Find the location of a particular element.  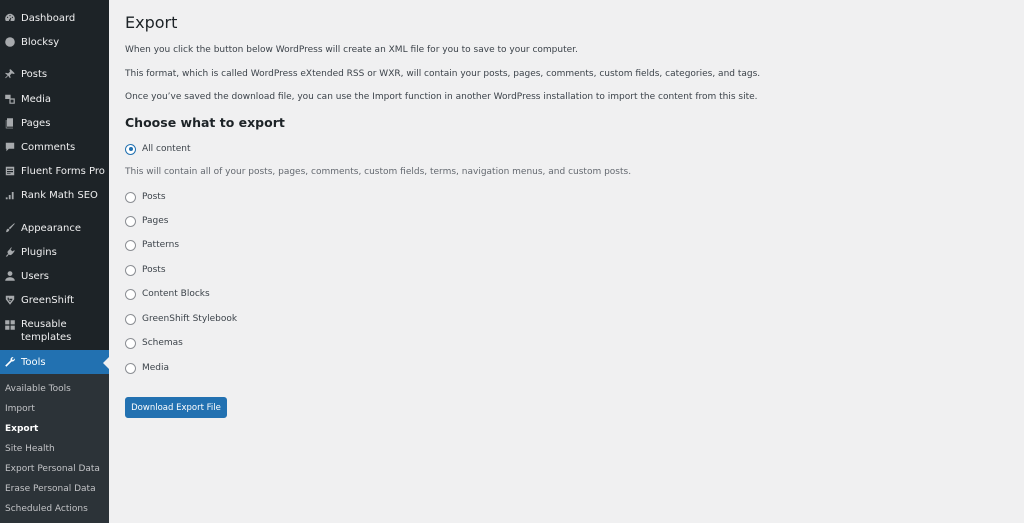

sidebar-item-rank-math-seo: Rank Math SEO is located at coordinates (54, 195).